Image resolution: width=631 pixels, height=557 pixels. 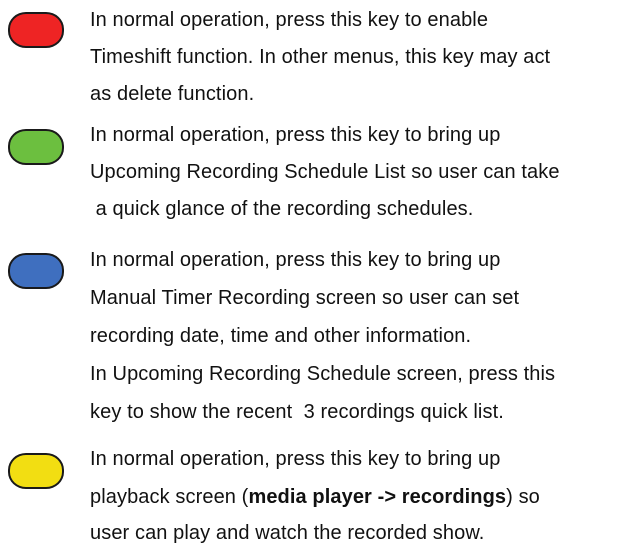 What do you see at coordinates (172, 94) in the screenshot?
I see `red-key-description-line-3: as delete function.` at bounding box center [172, 94].